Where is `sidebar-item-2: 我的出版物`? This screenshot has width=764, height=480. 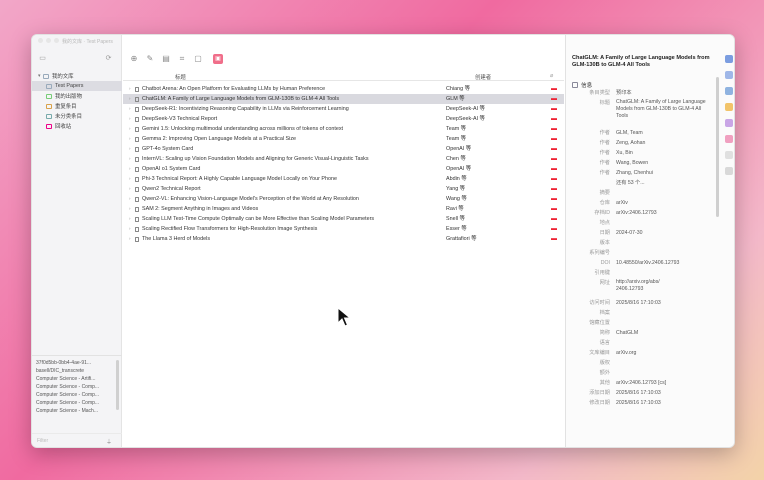 sidebar-item-2: 我的出版物 is located at coordinates (77, 96).